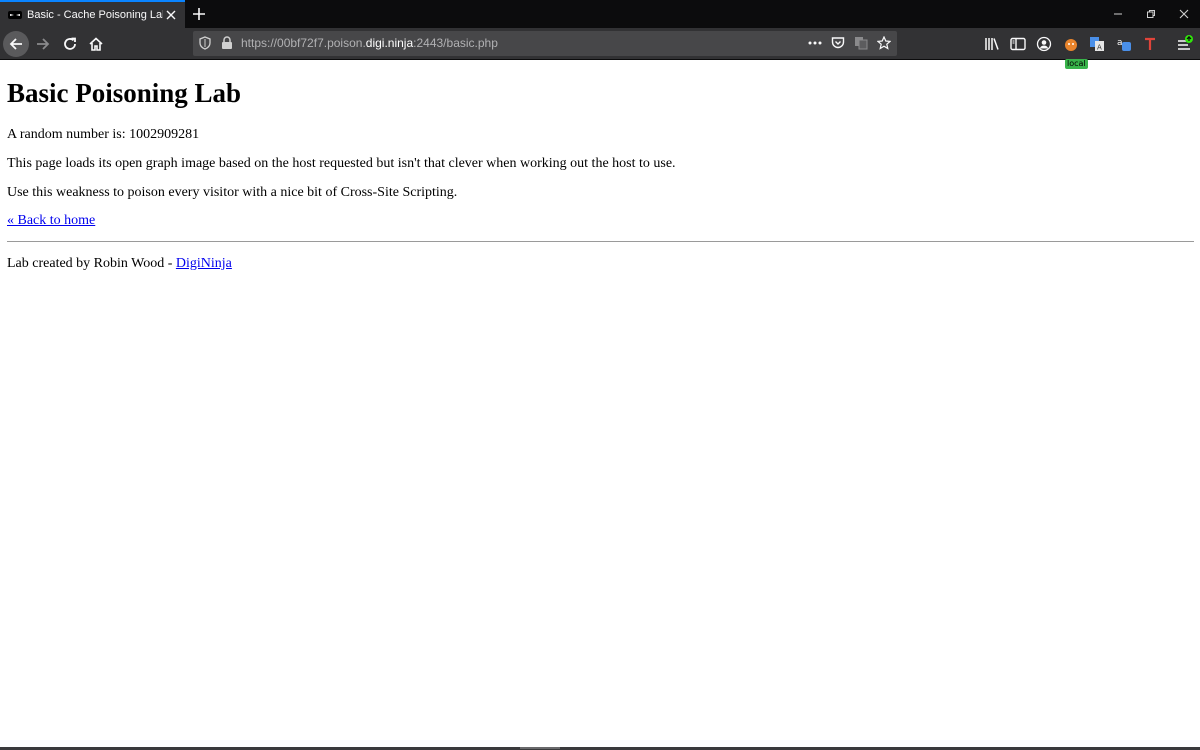 Image resolution: width=1200 pixels, height=750 pixels. I want to click on reload-icon, so click(70, 44).